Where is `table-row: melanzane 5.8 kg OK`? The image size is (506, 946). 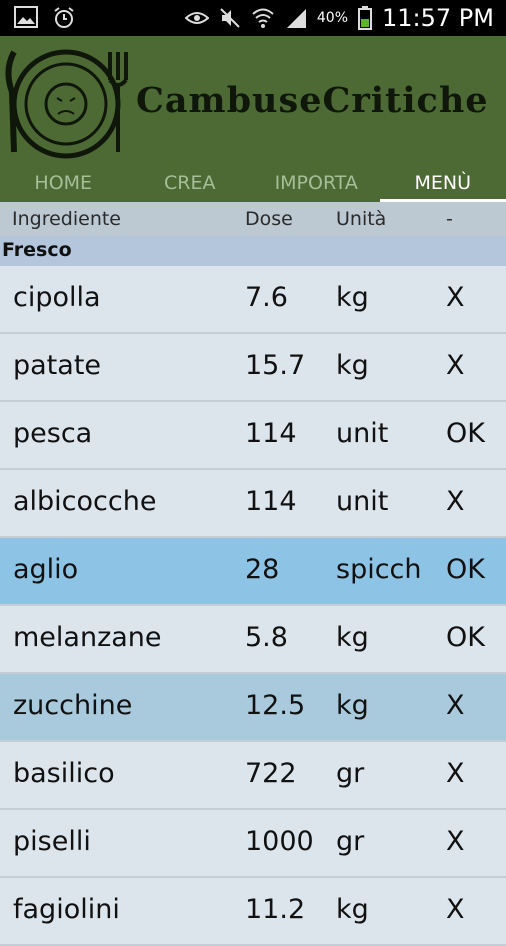 table-row: melanzane 5.8 kg OK is located at coordinates (253, 640).